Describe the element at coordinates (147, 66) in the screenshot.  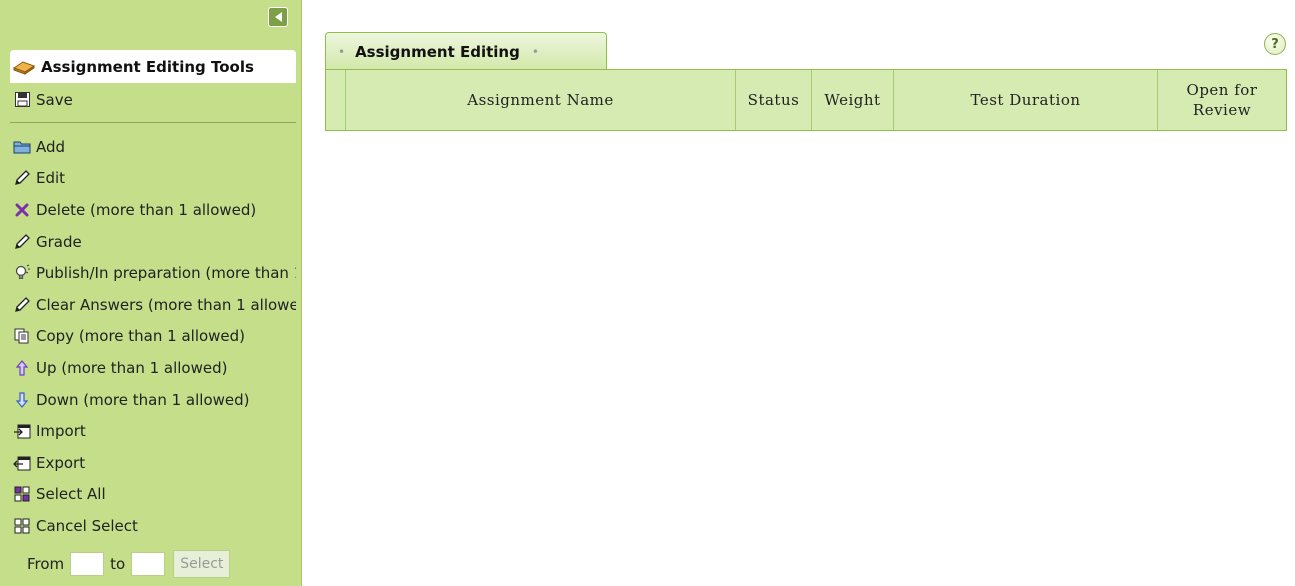
I see `tools-panel-title: Assignment Editing Tools` at that location.